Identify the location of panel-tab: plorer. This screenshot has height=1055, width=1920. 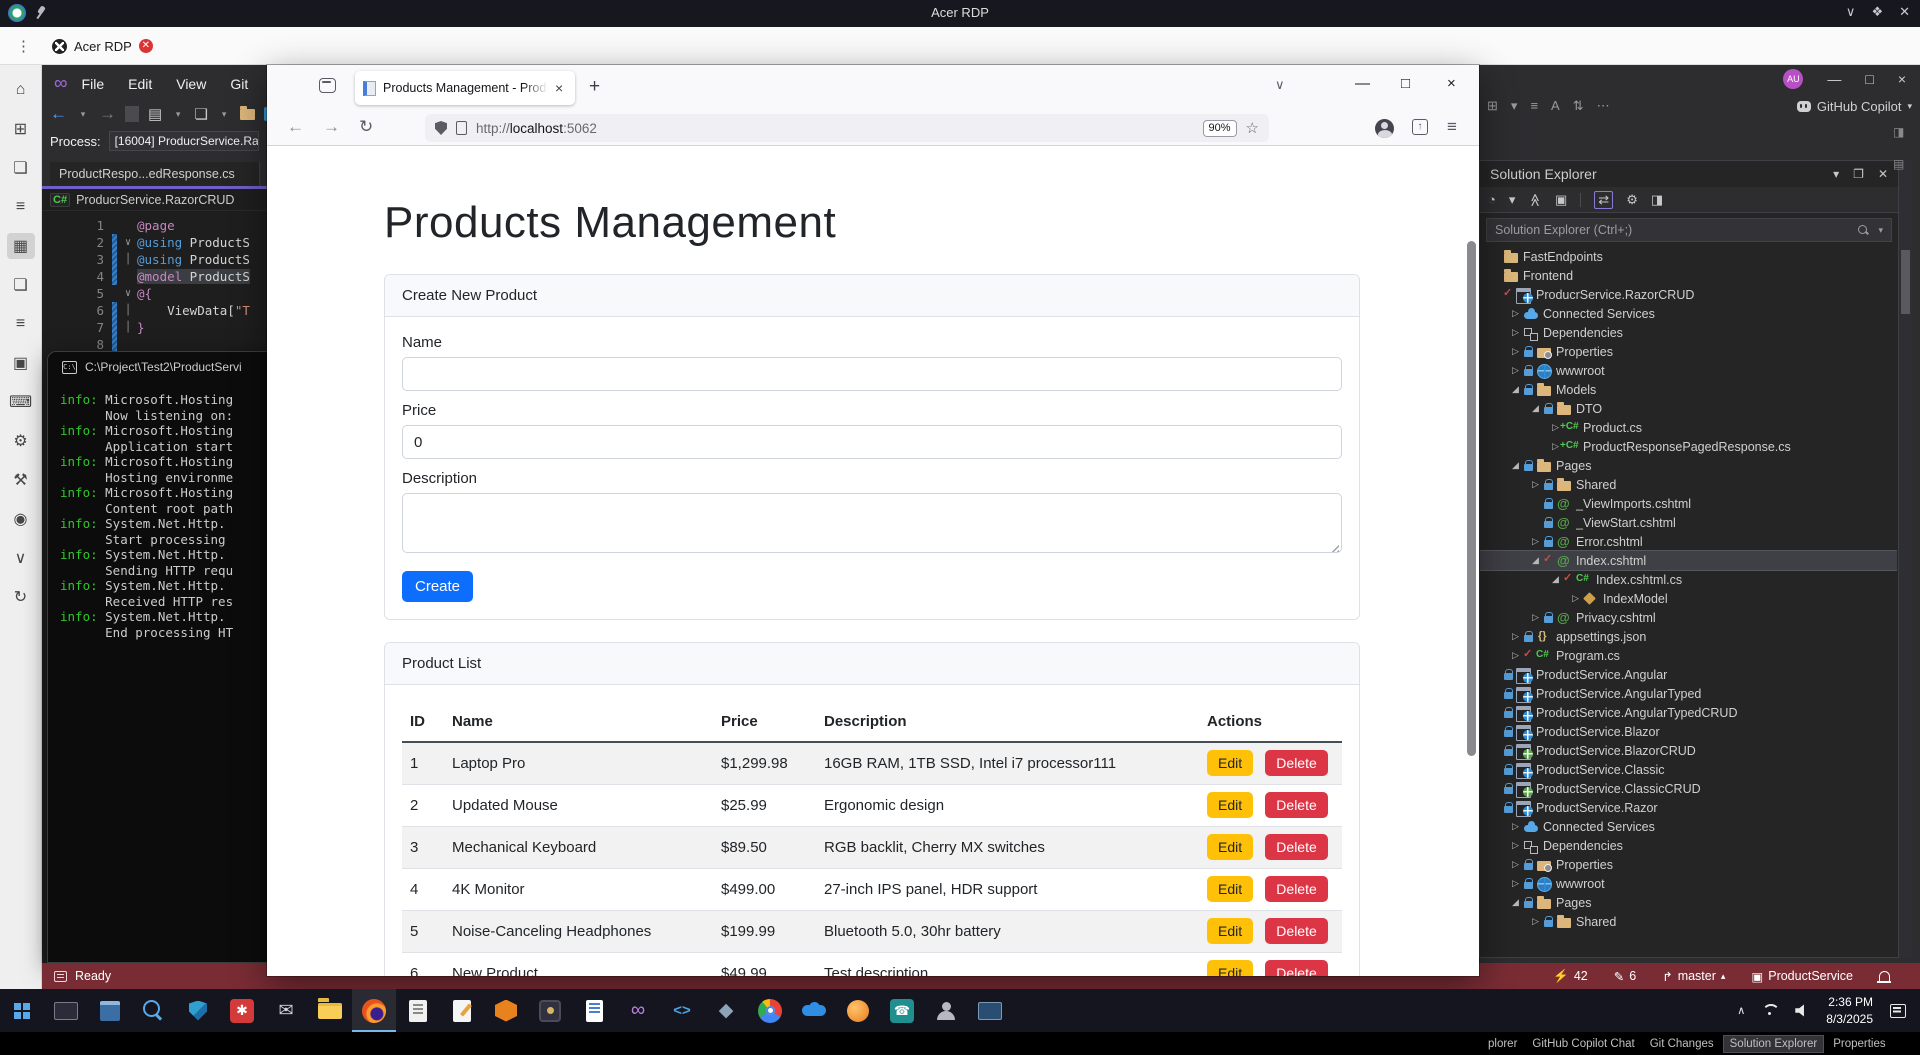
(1502, 1044).